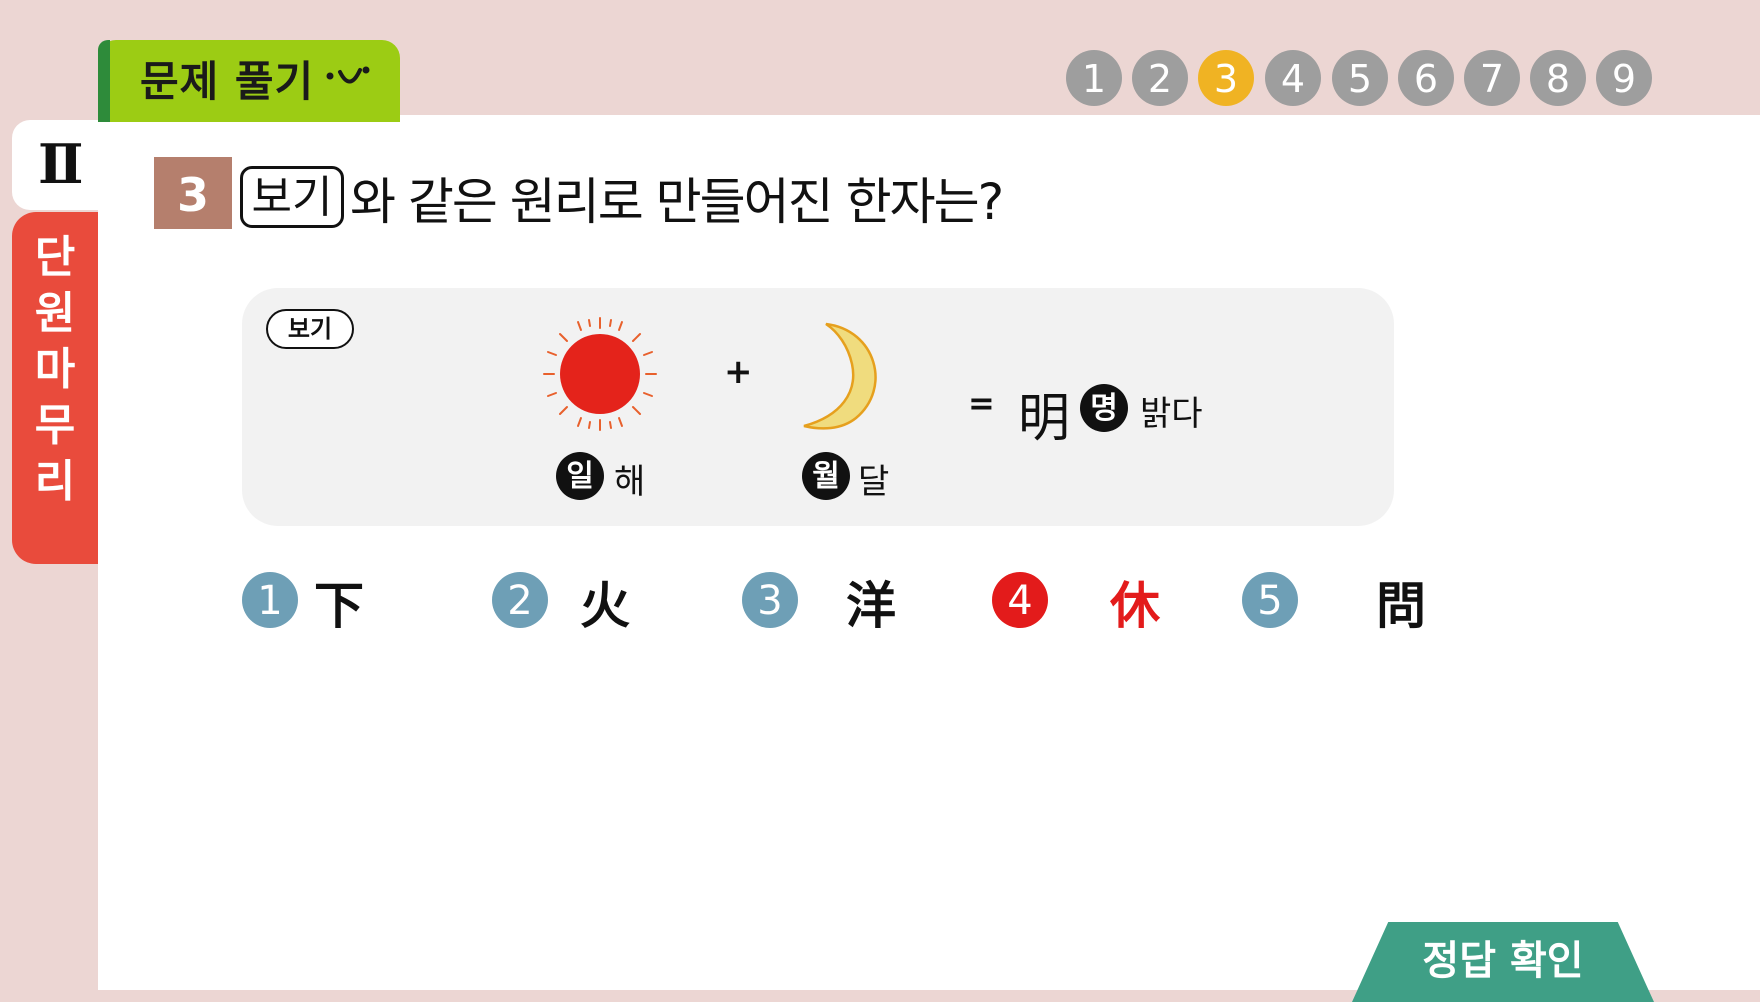 The image size is (1760, 1002). What do you see at coordinates (1135, 602) in the screenshot?
I see `option-4-hanja: 休` at bounding box center [1135, 602].